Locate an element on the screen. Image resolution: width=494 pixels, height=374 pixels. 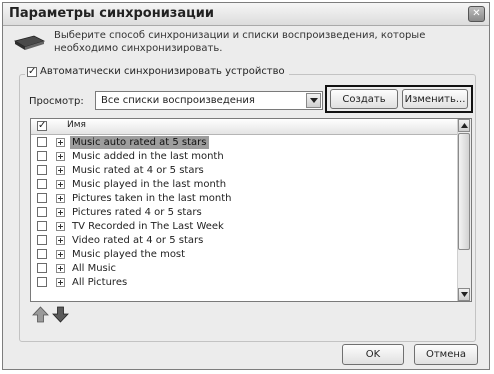
list-item: Video rated at 4 or 5 stars is located at coordinates (244, 240).